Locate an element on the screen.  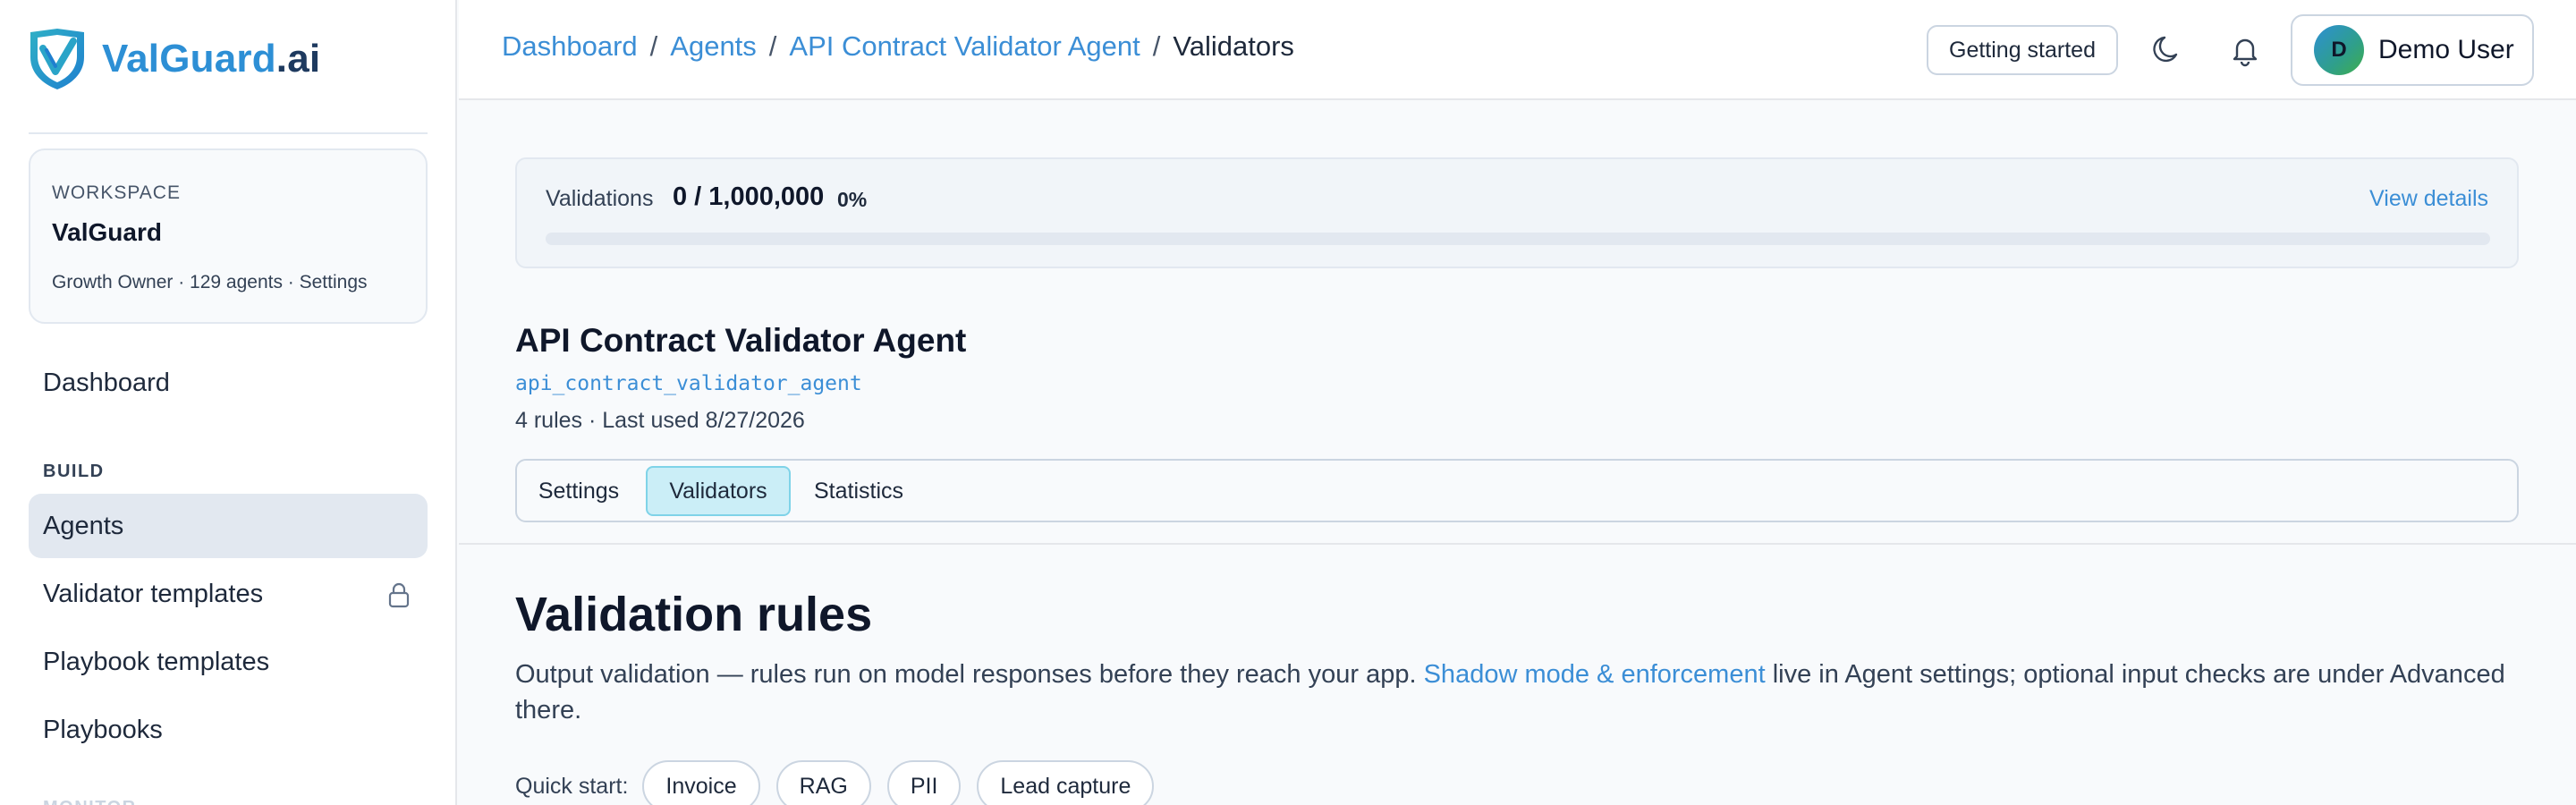
sidebar-item-dashboard: Dashboard is located at coordinates (228, 383).